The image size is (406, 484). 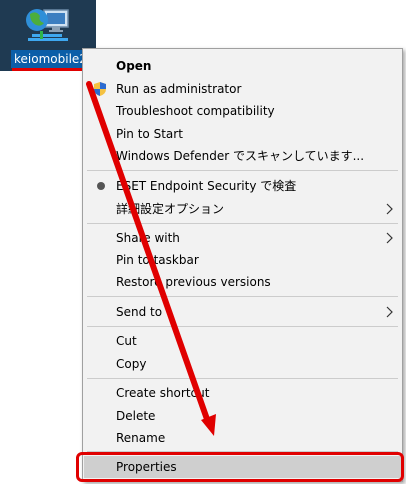 What do you see at coordinates (240, 467) in the screenshot?
I see `properties-highlight-annotation` at bounding box center [240, 467].